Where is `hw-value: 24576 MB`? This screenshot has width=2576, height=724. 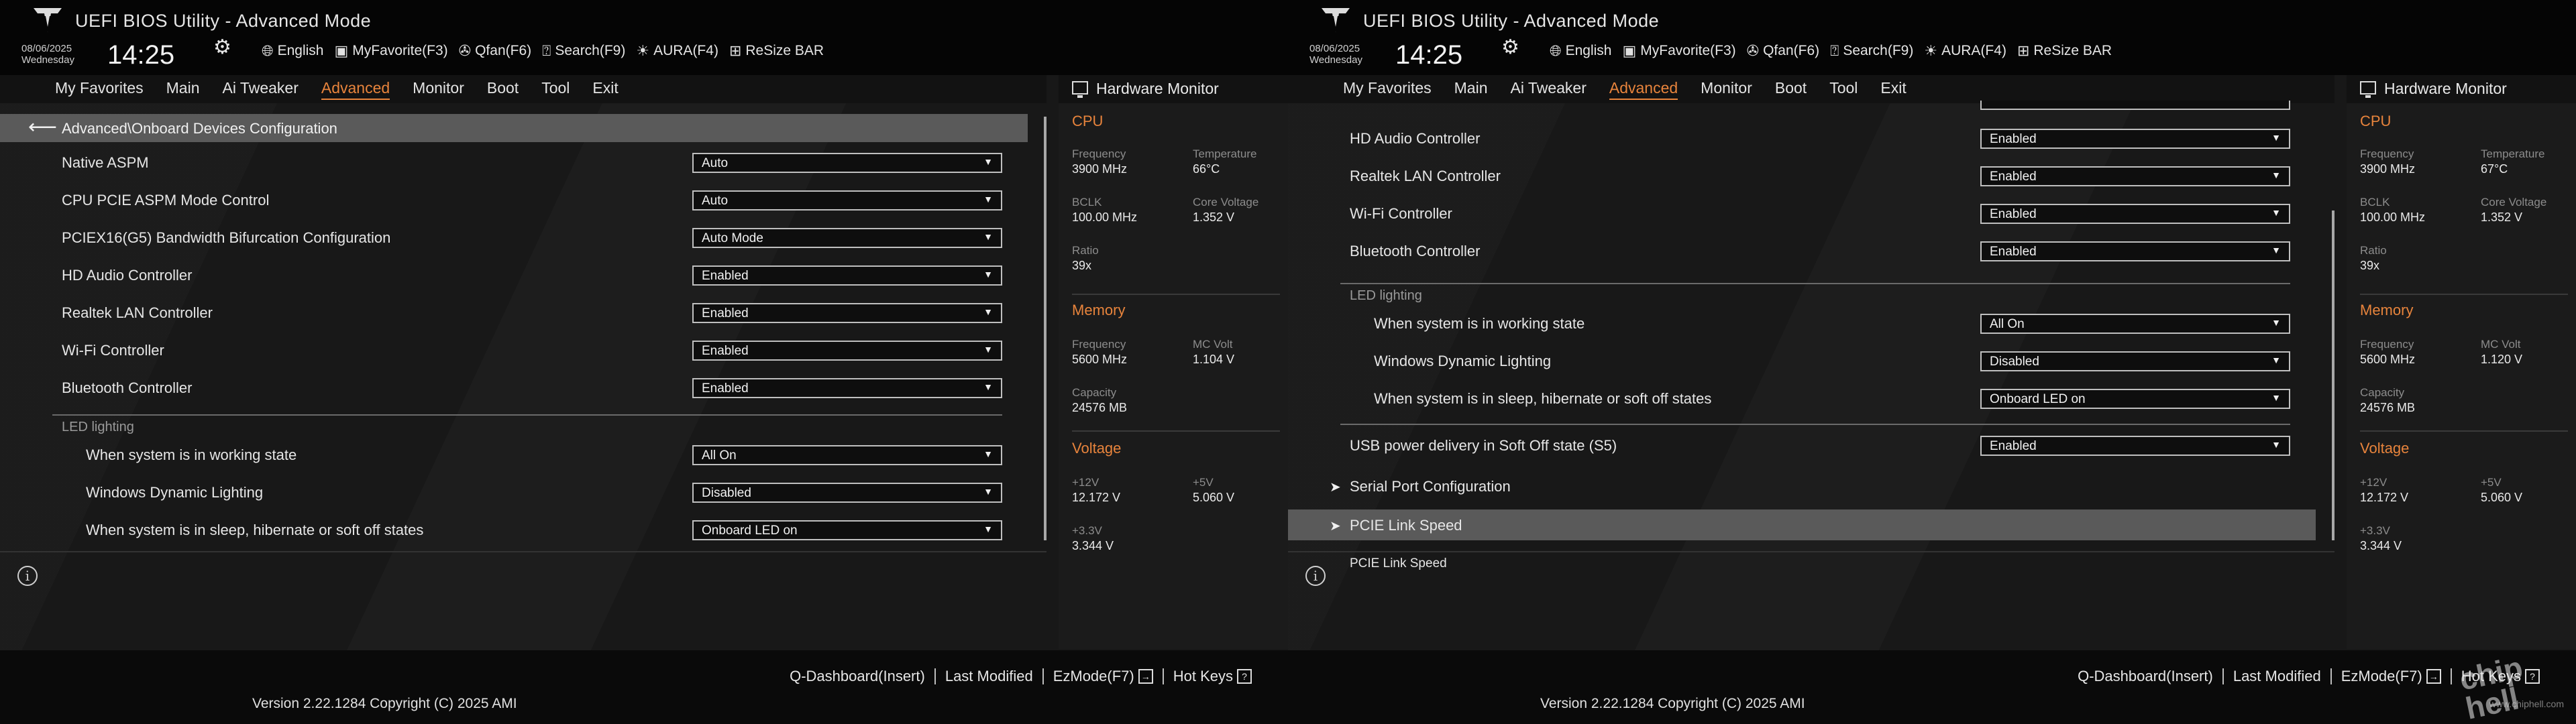 hw-value: 24576 MB is located at coordinates (2388, 407).